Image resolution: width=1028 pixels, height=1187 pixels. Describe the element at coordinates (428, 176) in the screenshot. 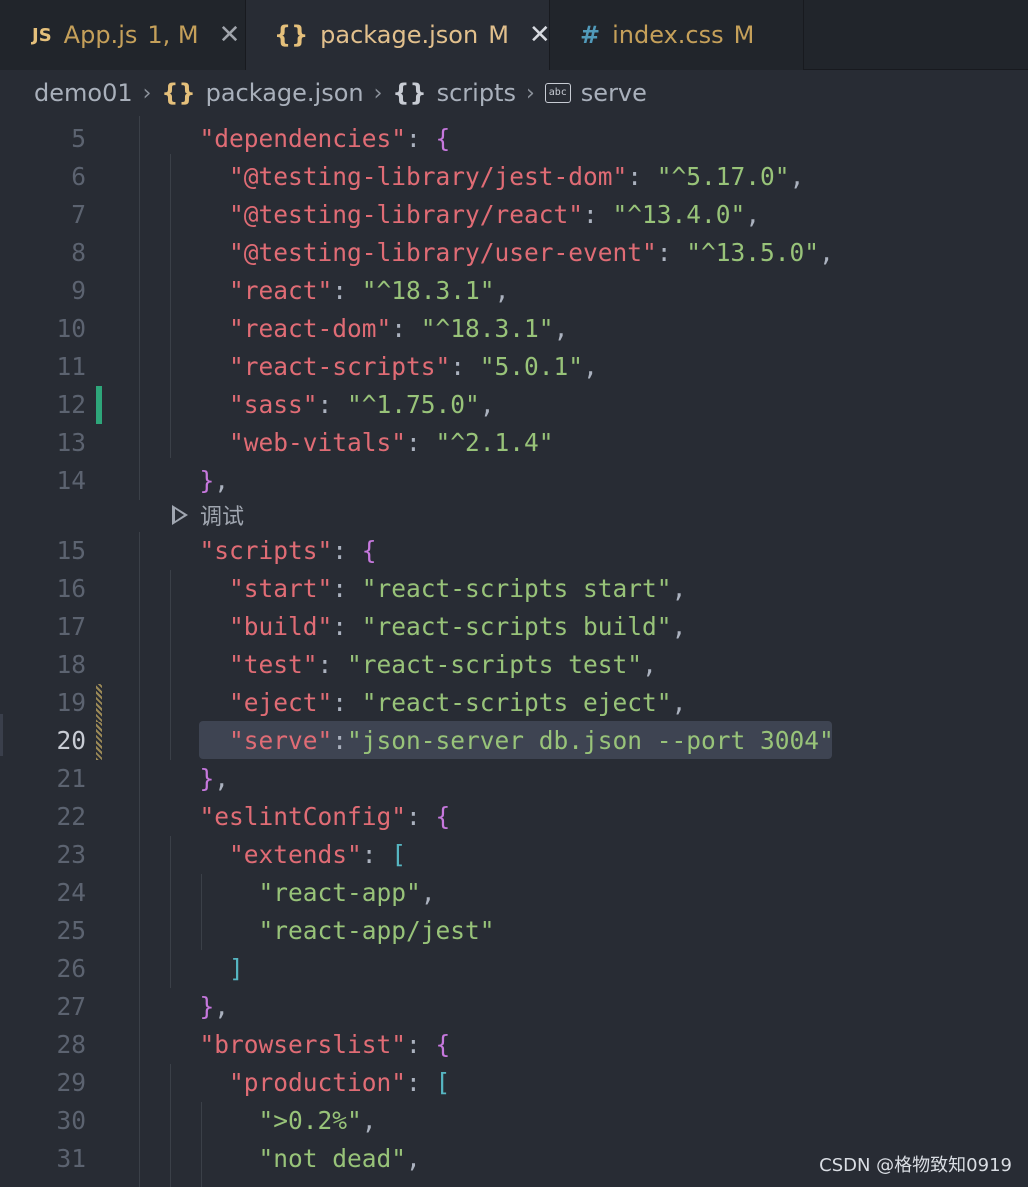

I see `code-token: "@testing-library/jest-dom"` at that location.